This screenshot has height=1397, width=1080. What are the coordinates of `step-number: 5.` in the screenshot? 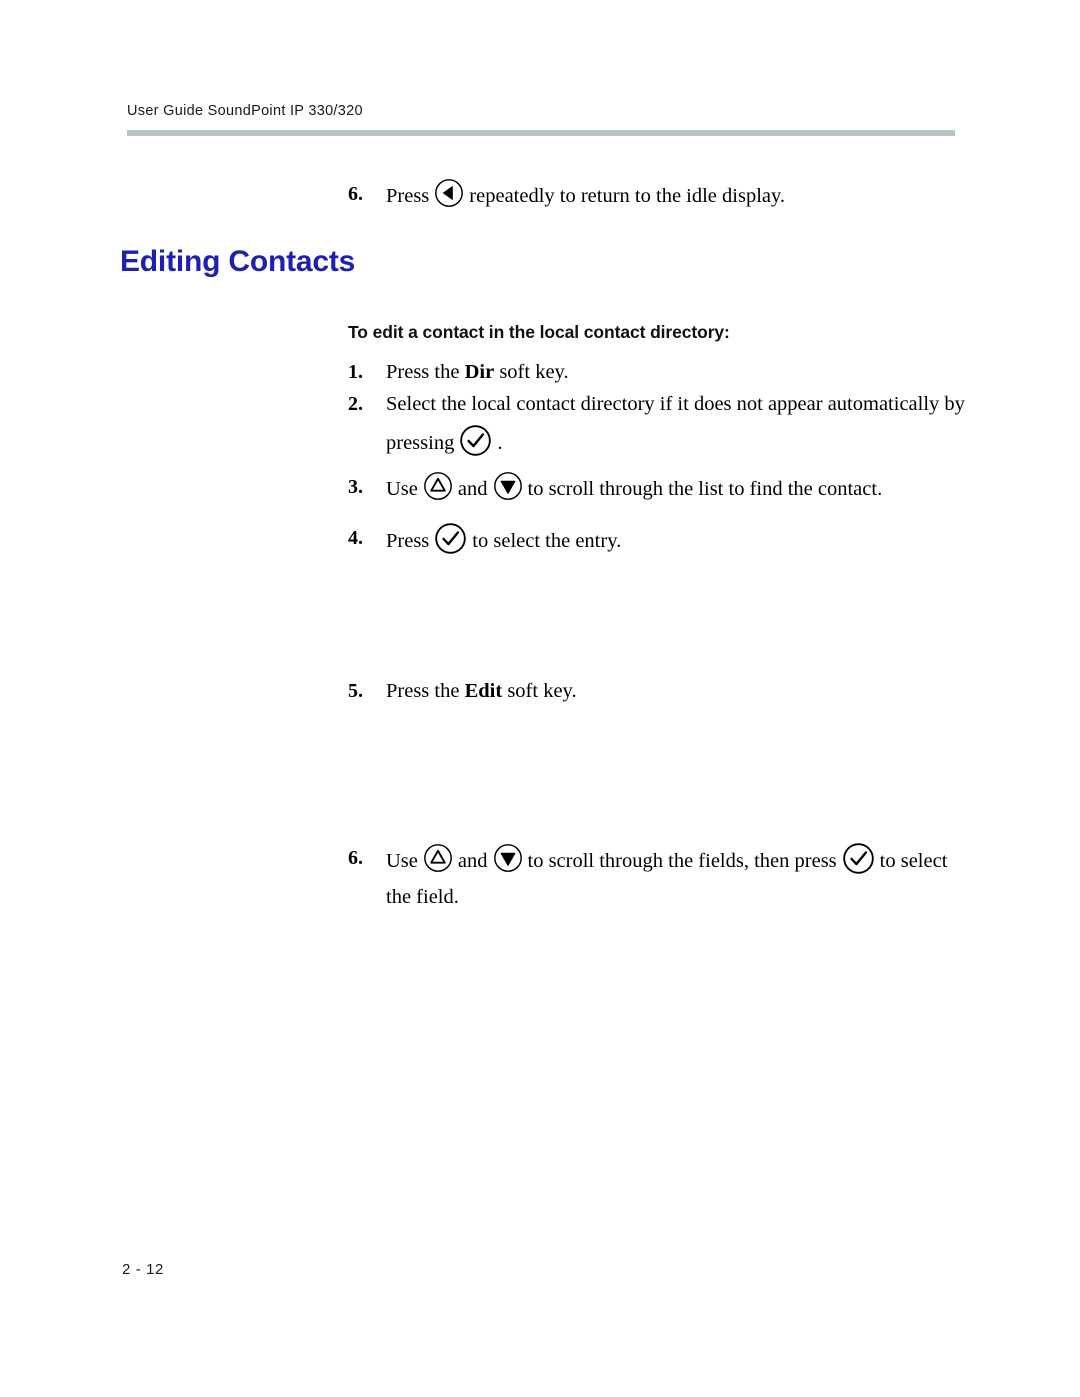 It's located at (355, 691).